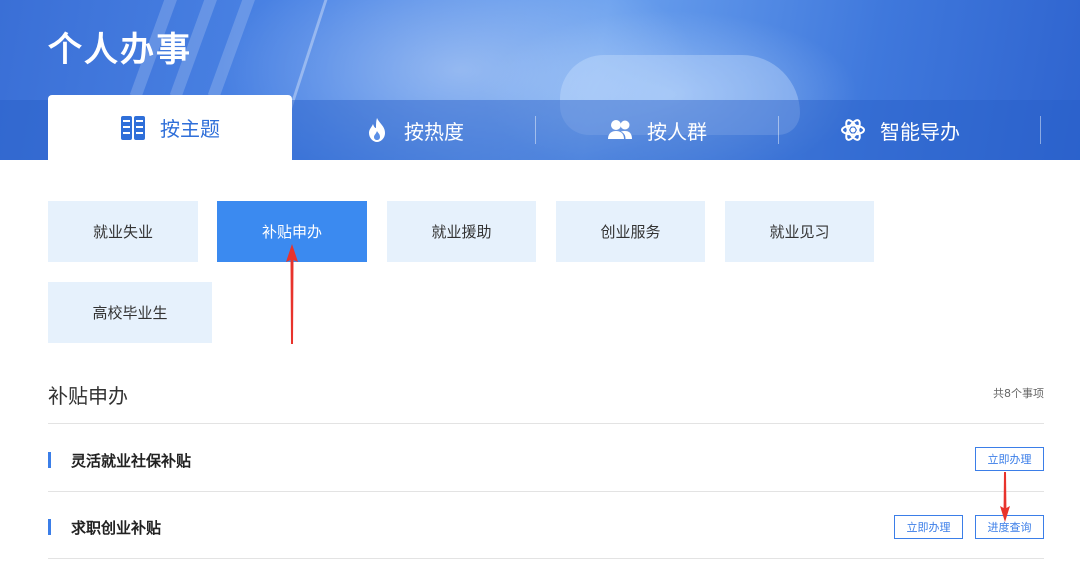  What do you see at coordinates (920, 131) in the screenshot?
I see `tab-label: 智能导办` at bounding box center [920, 131].